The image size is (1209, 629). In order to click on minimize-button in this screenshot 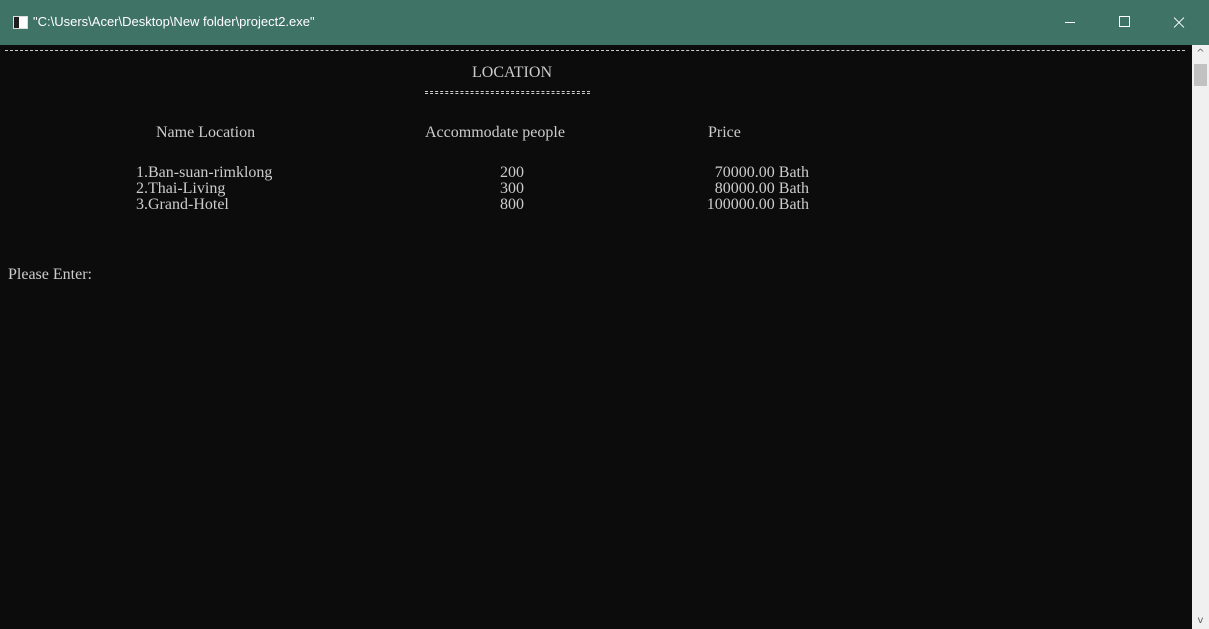, I will do `click(1070, 22)`.